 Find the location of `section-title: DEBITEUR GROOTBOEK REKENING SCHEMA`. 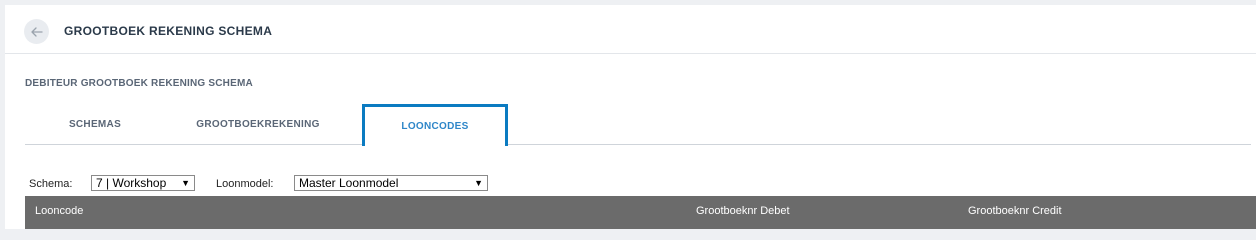

section-title: DEBITEUR GROOTBOEK REKENING SCHEMA is located at coordinates (139, 83).